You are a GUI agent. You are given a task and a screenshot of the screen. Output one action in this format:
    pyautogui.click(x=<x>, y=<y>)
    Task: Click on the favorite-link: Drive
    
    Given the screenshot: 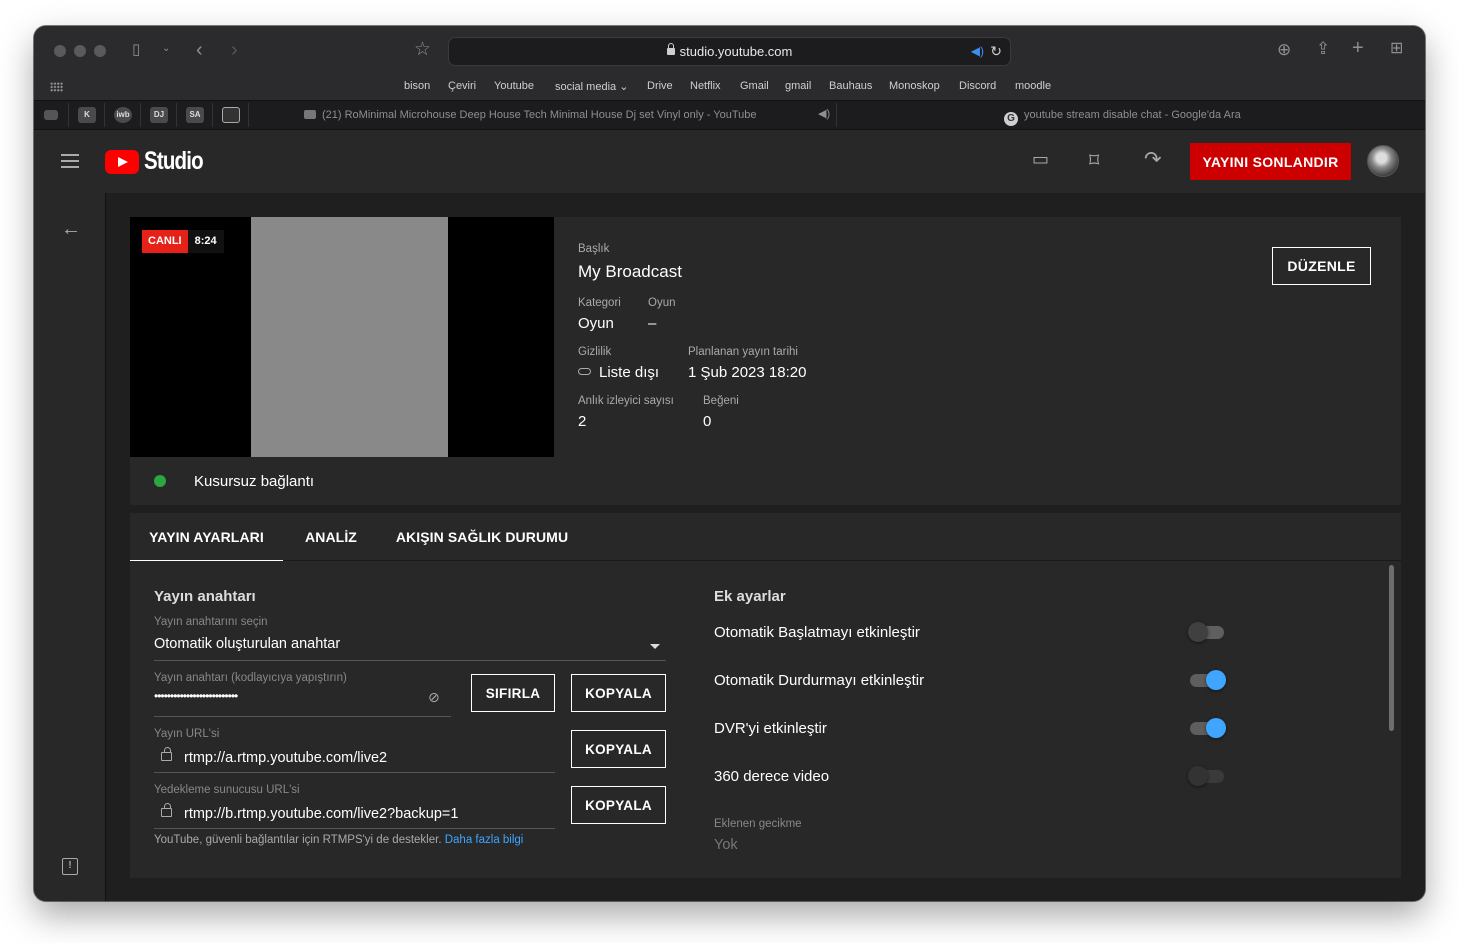 What is the action you would take?
    pyautogui.click(x=660, y=86)
    